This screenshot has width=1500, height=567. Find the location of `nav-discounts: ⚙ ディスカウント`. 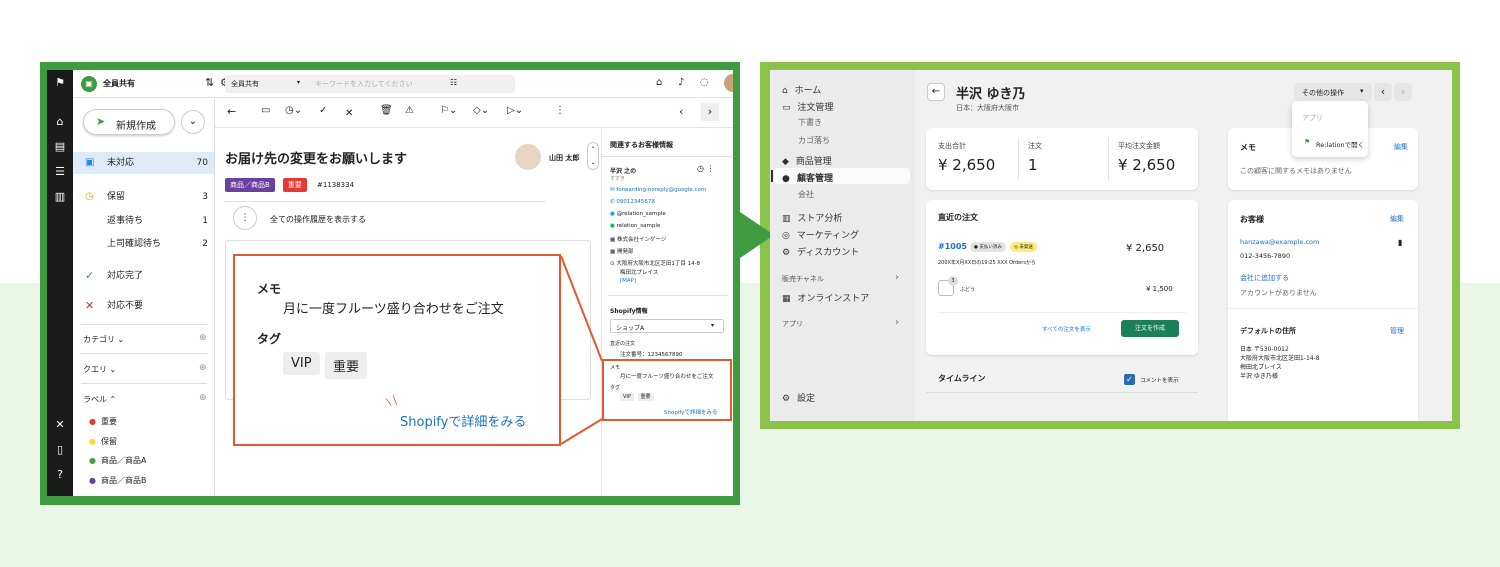

nav-discounts: ⚙ ディスカウント is located at coordinates (820, 251).